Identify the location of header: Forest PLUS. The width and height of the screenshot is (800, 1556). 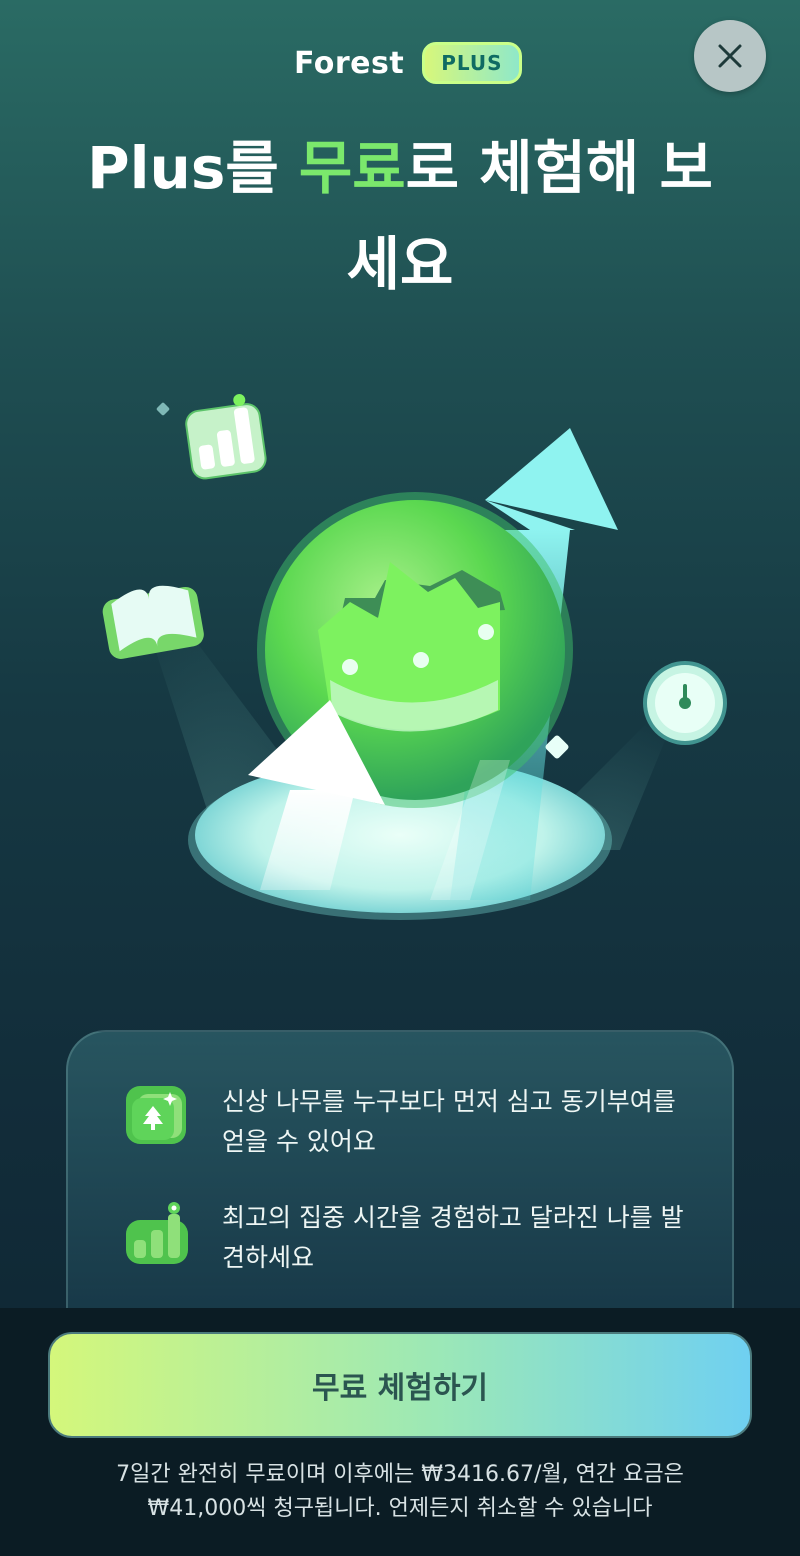
(400, 56).